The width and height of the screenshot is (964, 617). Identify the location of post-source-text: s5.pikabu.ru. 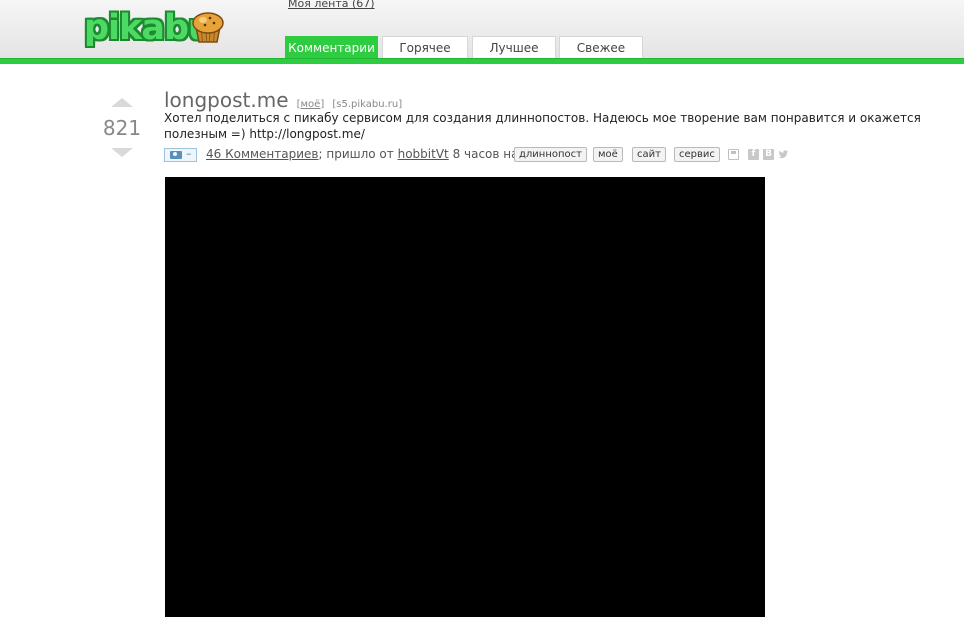
(367, 104).